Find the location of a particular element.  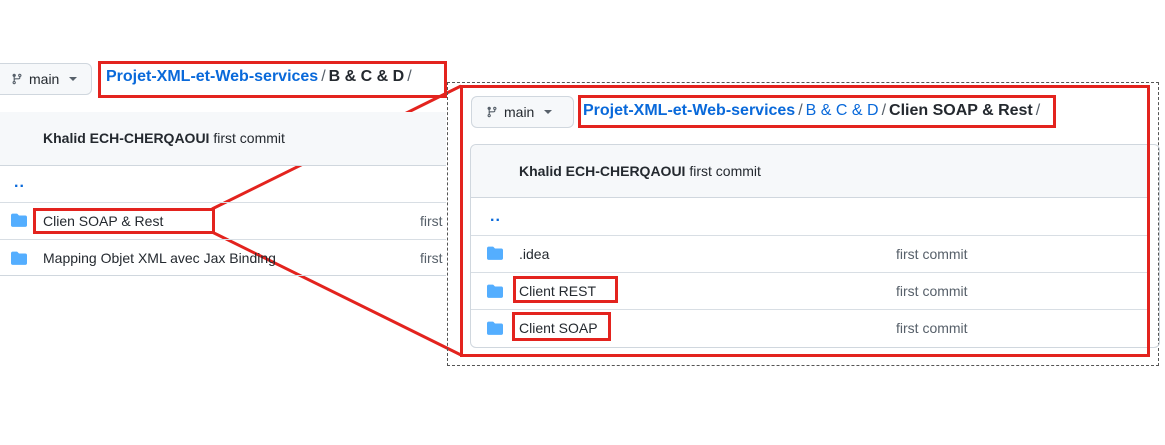

branch-selector: main is located at coordinates (46, 79).